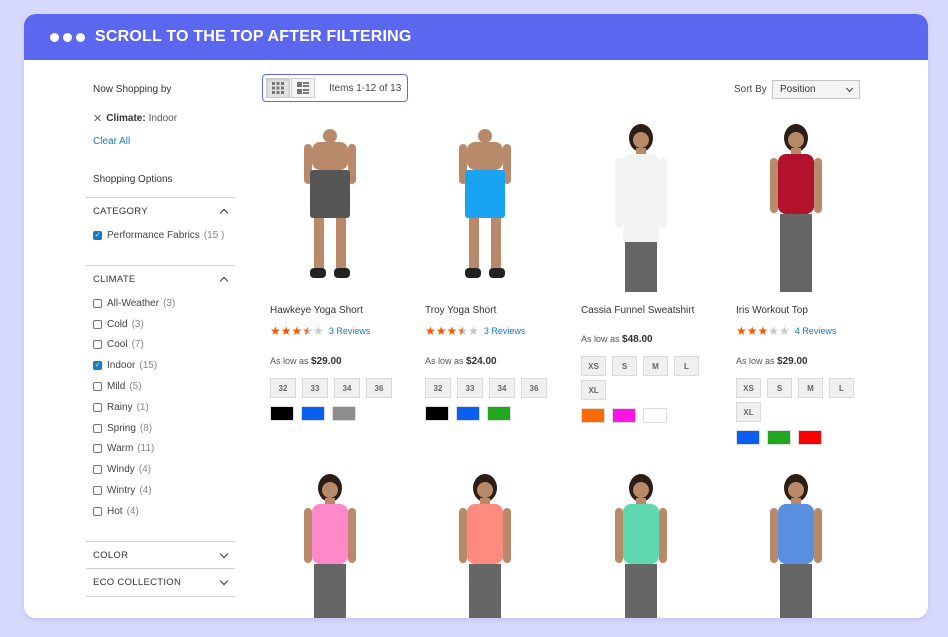 The height and width of the screenshot is (637, 948). What do you see at coordinates (160, 449) in the screenshot?
I see `climate-option: Warm (11)` at bounding box center [160, 449].